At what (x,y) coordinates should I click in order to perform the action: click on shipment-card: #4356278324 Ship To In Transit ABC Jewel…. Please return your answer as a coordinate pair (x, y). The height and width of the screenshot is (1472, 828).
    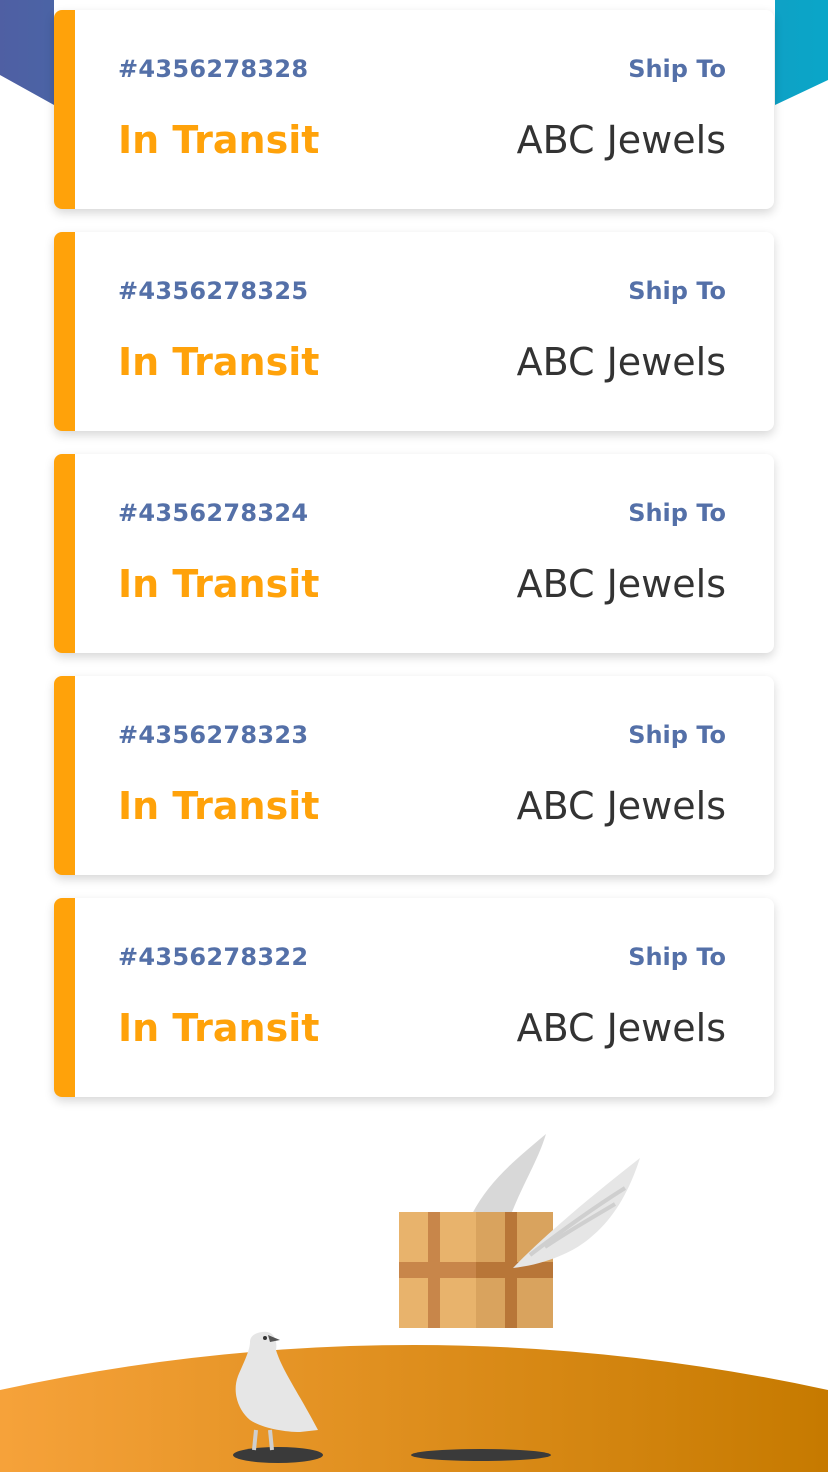
    Looking at the image, I should click on (414, 553).